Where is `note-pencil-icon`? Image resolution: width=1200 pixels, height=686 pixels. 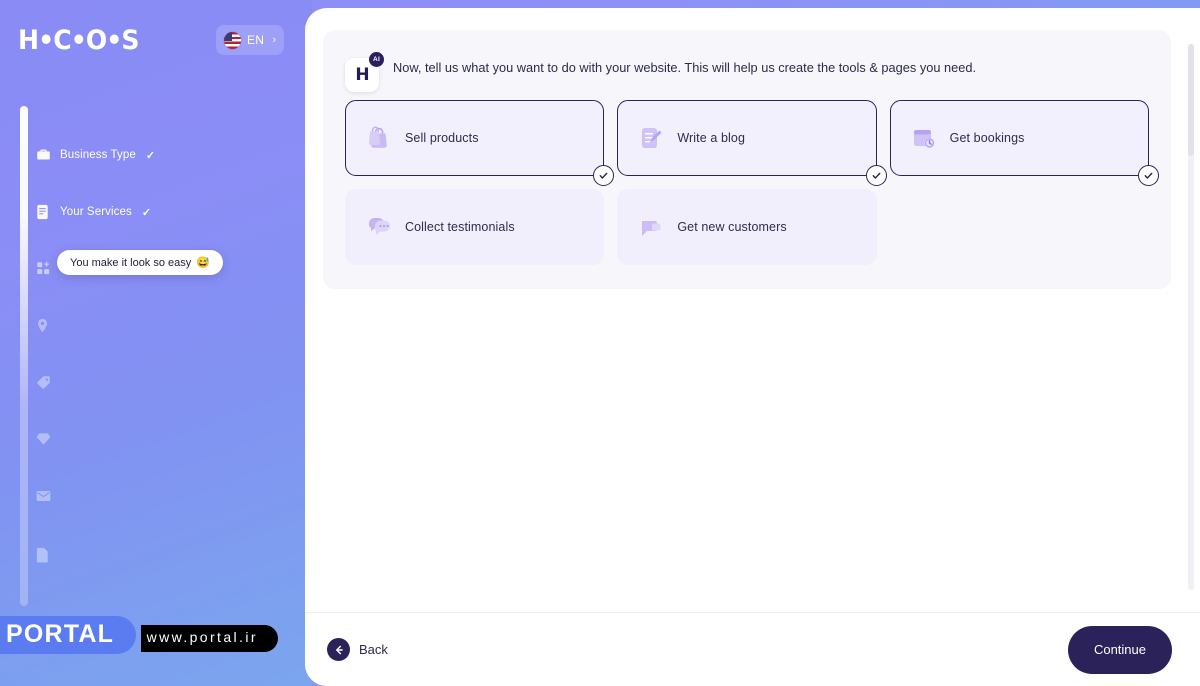 note-pencil-icon is located at coordinates (651, 138).